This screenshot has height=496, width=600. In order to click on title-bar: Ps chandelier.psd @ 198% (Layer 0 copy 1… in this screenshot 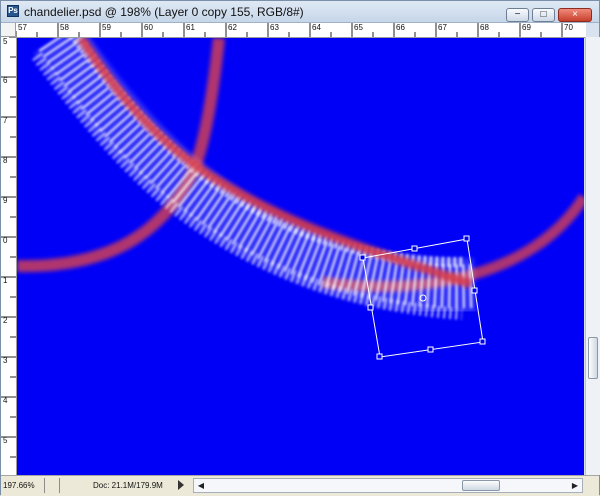, I will do `click(300, 12)`.